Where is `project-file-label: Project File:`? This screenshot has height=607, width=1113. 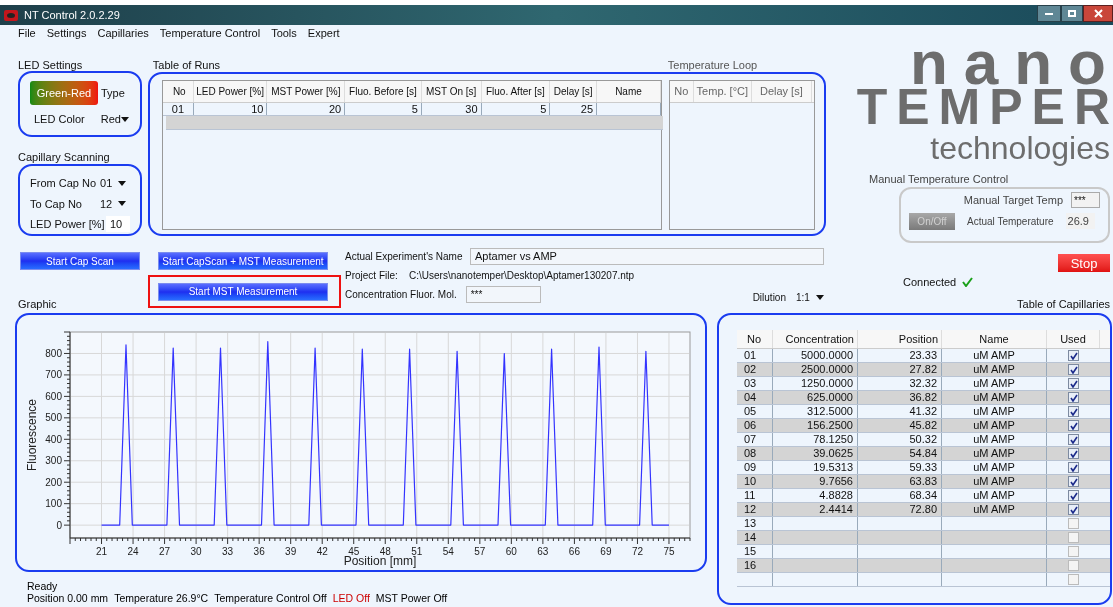 project-file-label: Project File: is located at coordinates (372, 276).